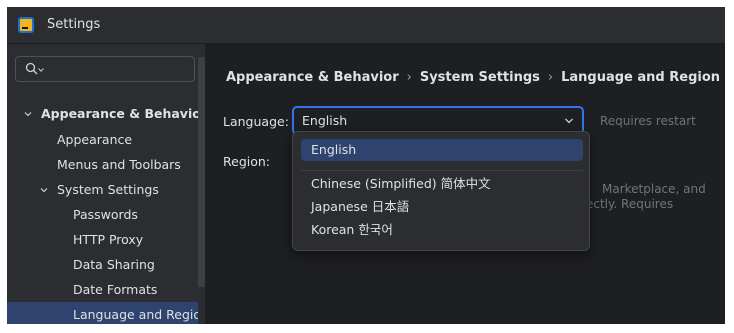 Image resolution: width=734 pixels, height=333 pixels. I want to click on region-hint-line2: ectly. Requires, so click(630, 204).